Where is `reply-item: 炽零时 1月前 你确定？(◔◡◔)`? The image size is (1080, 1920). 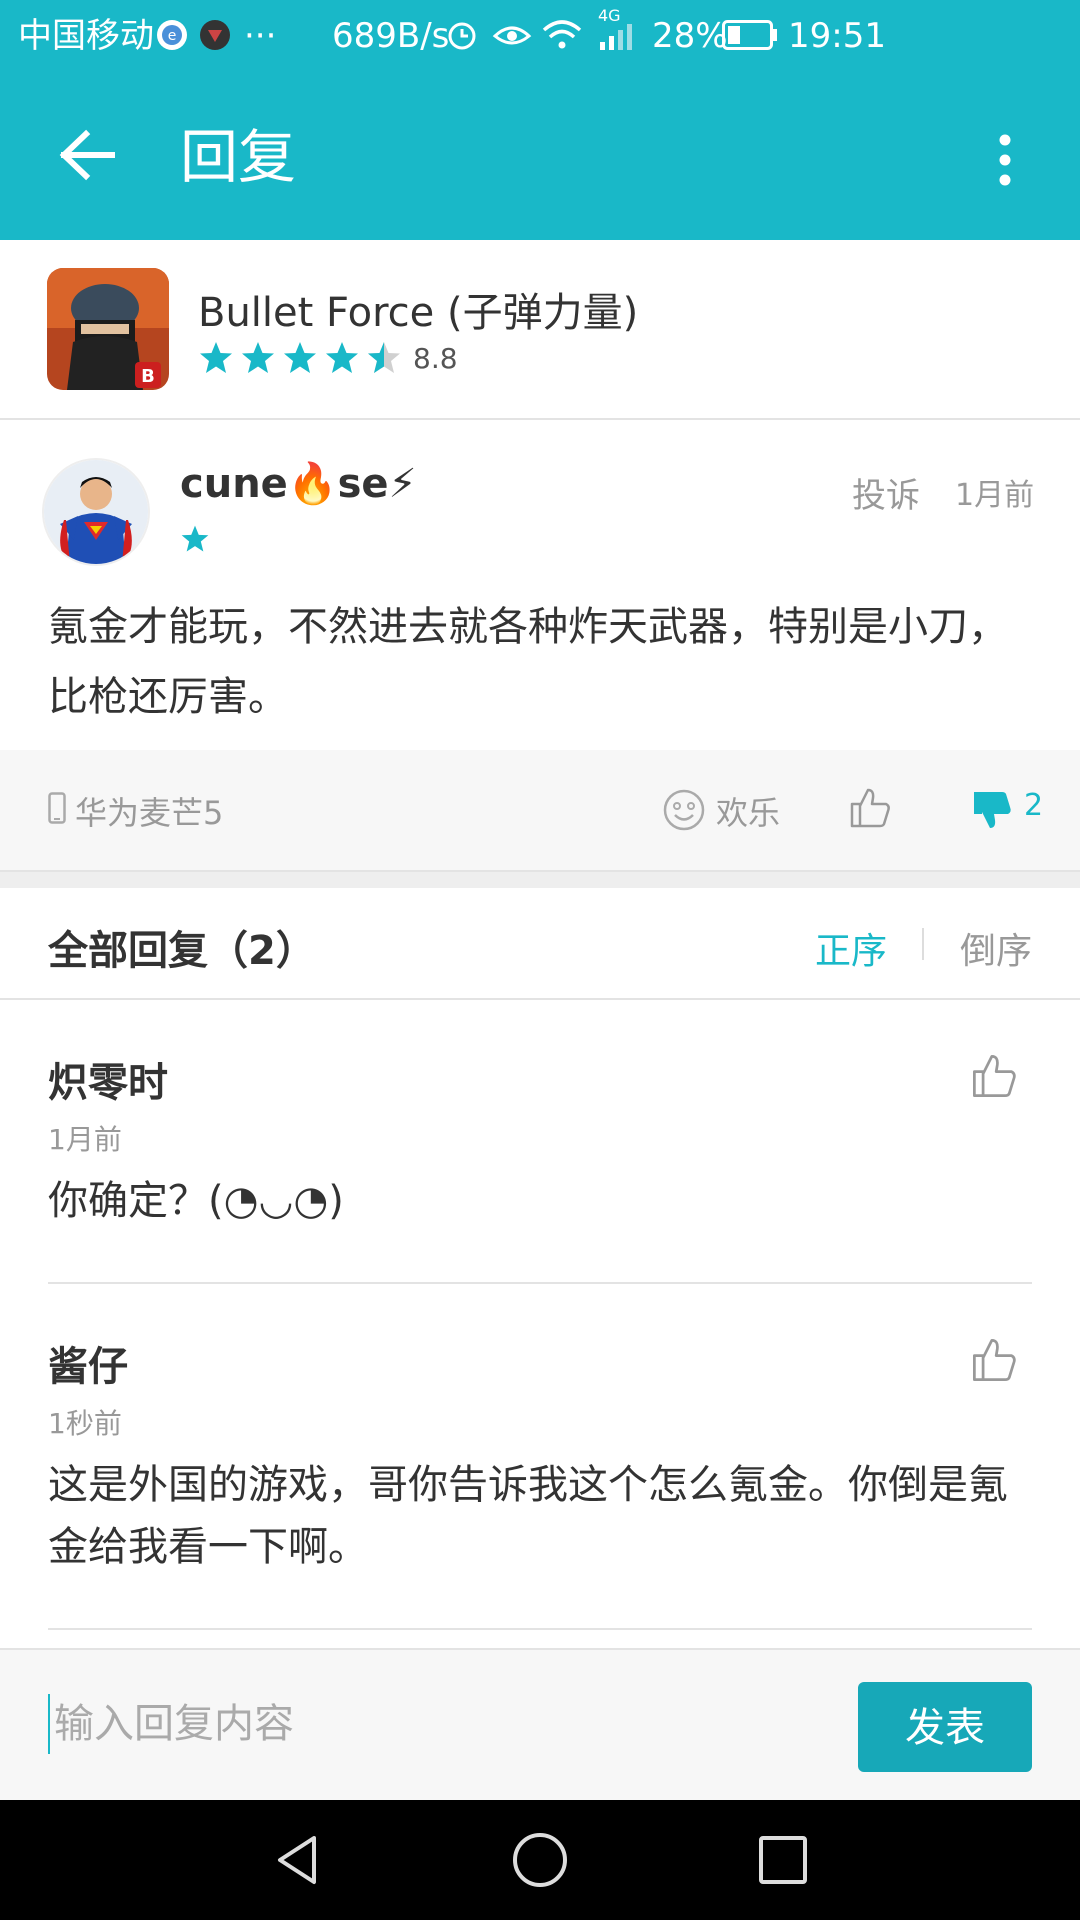
reply-item: 炽零时 1月前 你确定？(◔◡◔) is located at coordinates (540, 1142).